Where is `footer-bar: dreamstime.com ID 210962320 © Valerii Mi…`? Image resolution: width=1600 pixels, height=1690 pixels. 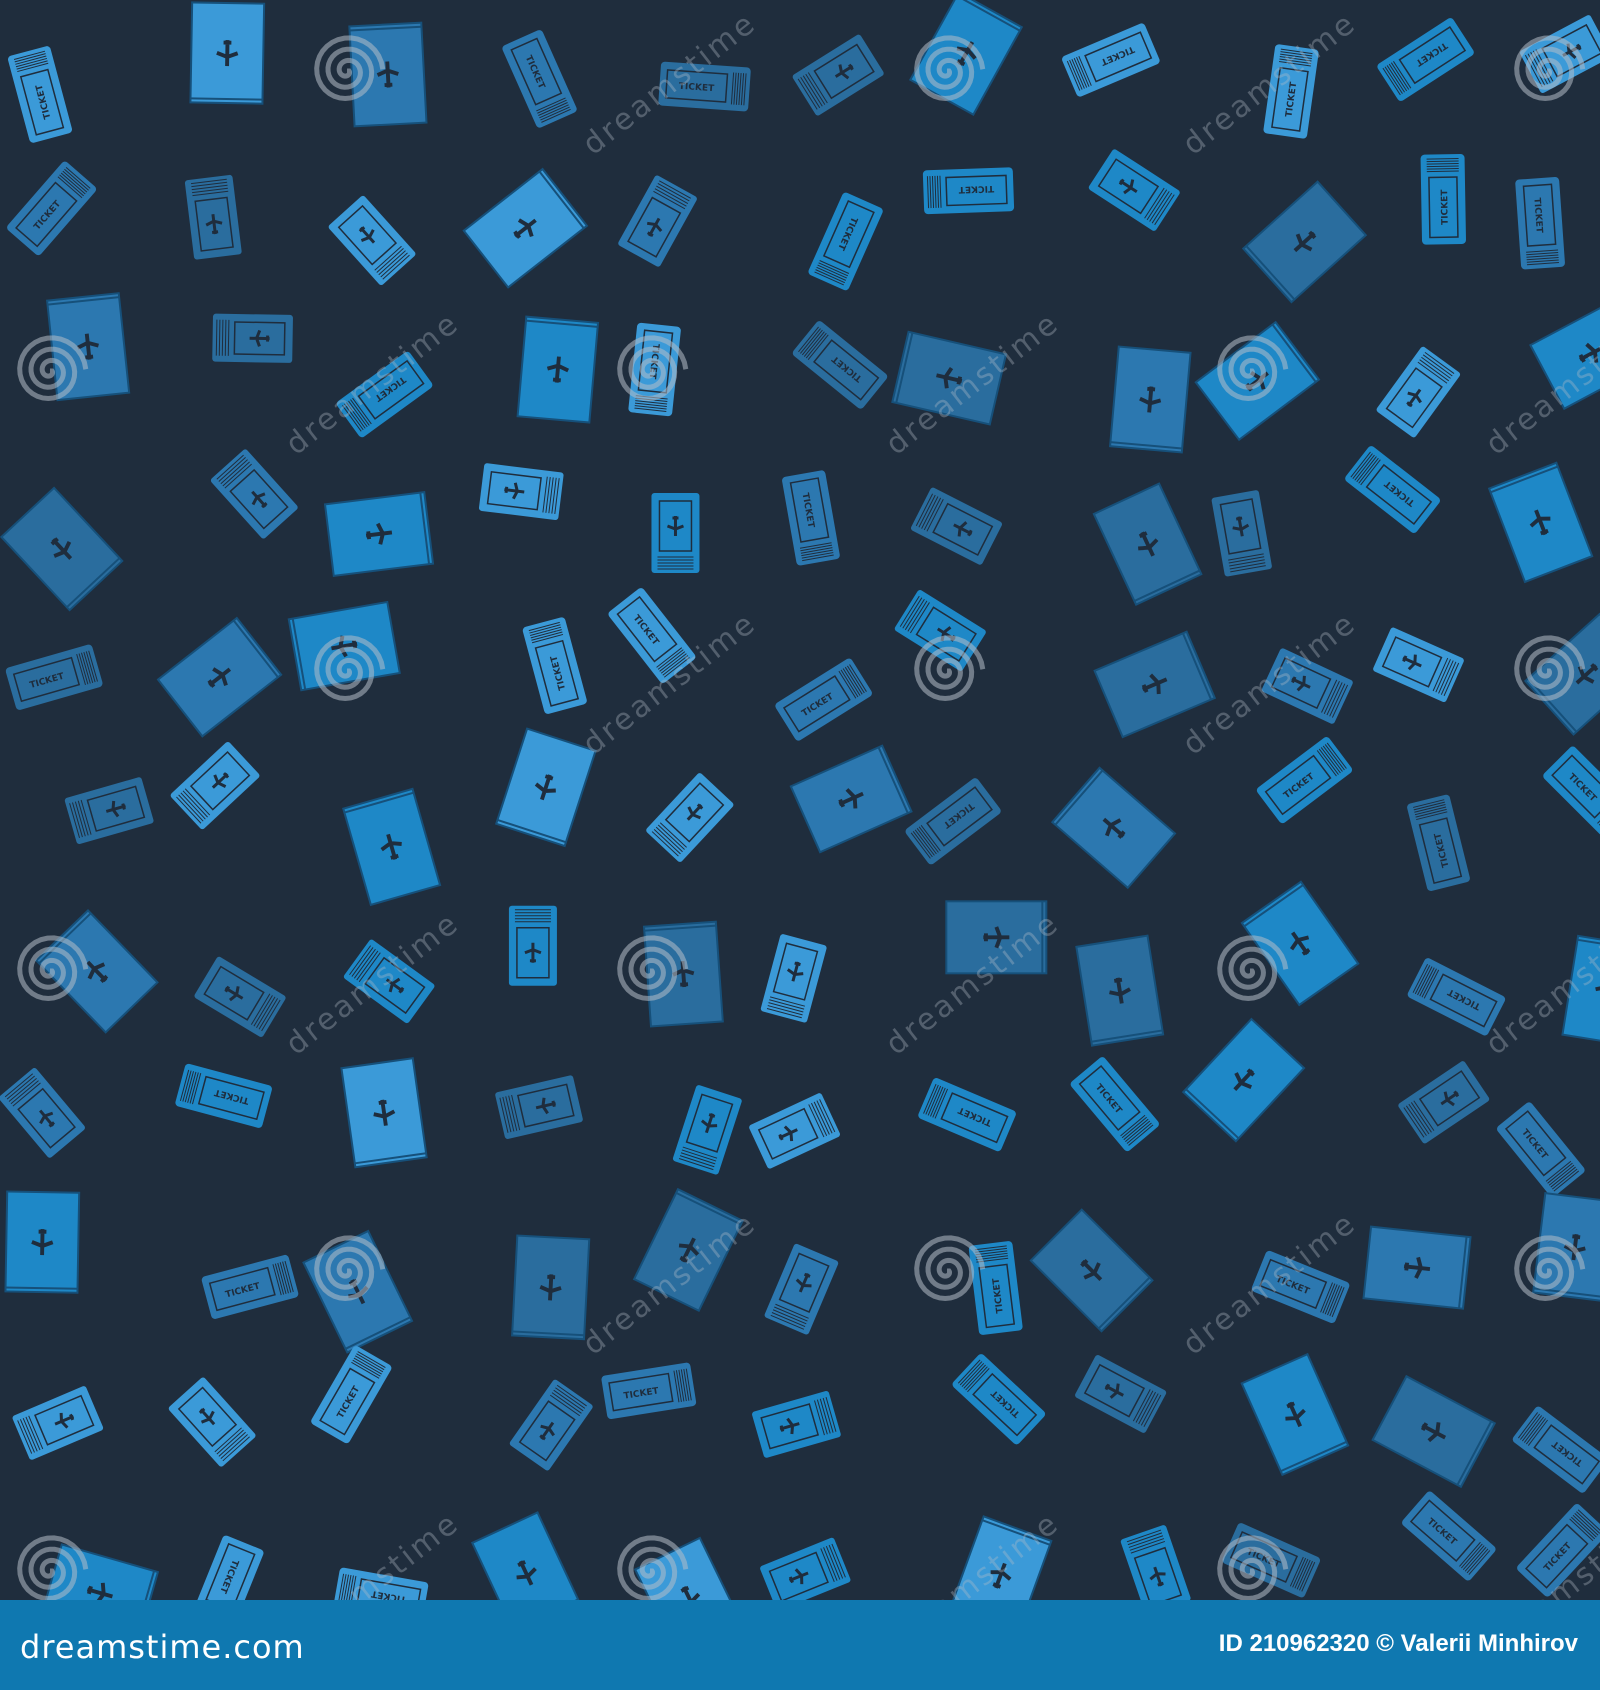
footer-bar: dreamstime.com ID 210962320 © Valerii Mi… is located at coordinates (800, 1645).